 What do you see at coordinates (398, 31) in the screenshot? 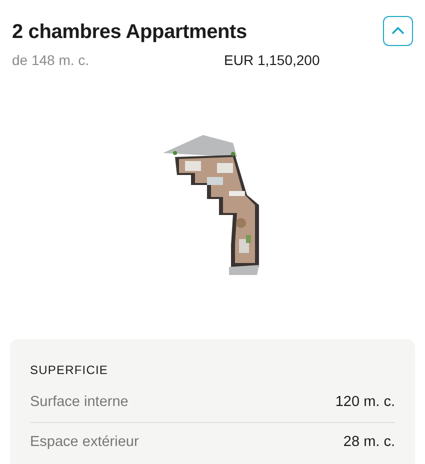
I see `collapse-button` at bounding box center [398, 31].